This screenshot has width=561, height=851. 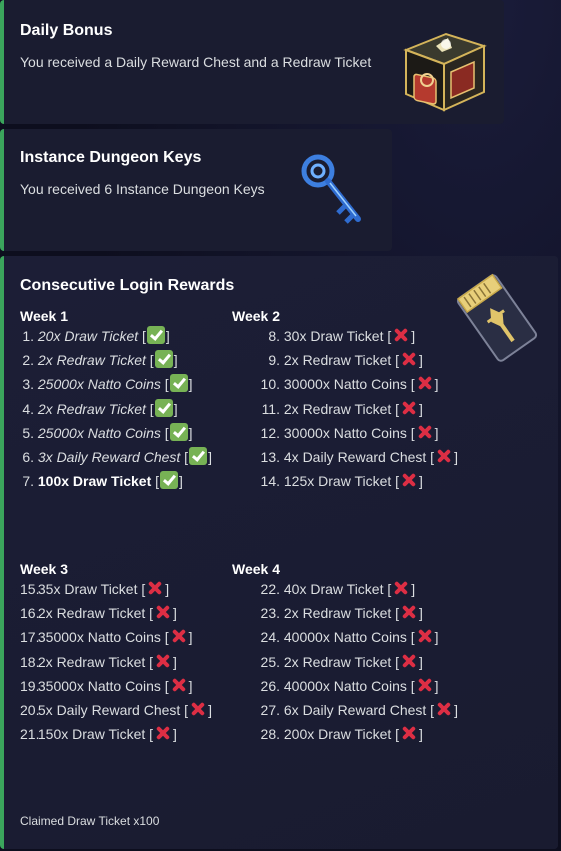 I want to click on reward-day-number: 21., so click(x=30, y=734).